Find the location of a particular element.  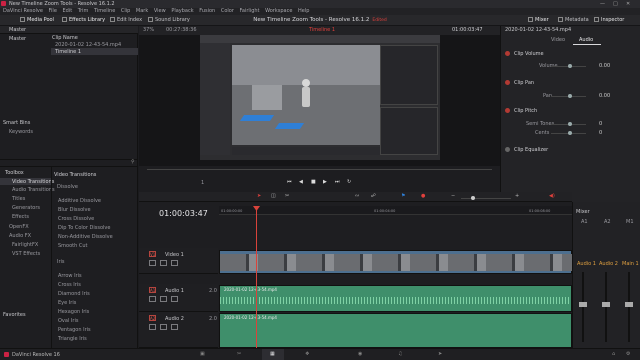

edit-index-button: Edit Index is located at coordinates (126, 20).